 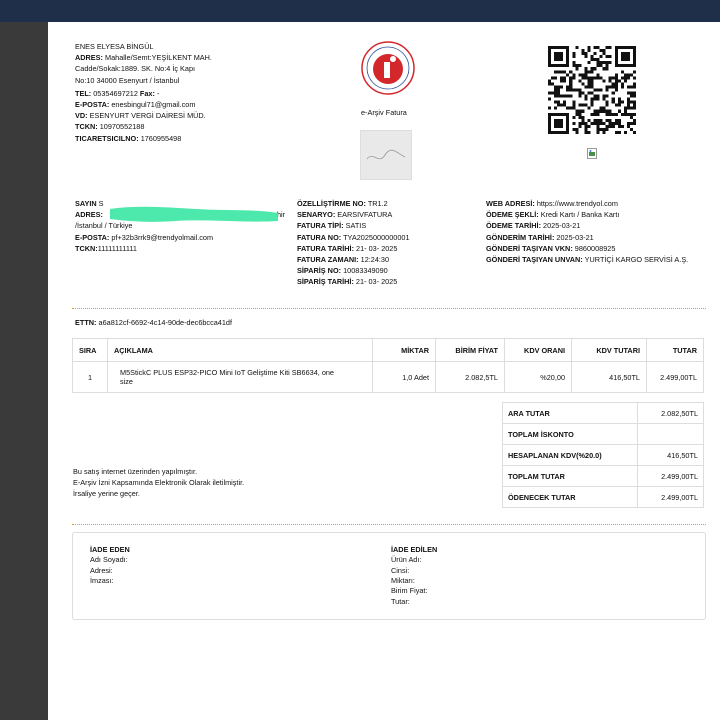 What do you see at coordinates (326, 248) in the screenshot?
I see `invoice-detail-label: FATURA TARİHİ:` at bounding box center [326, 248].